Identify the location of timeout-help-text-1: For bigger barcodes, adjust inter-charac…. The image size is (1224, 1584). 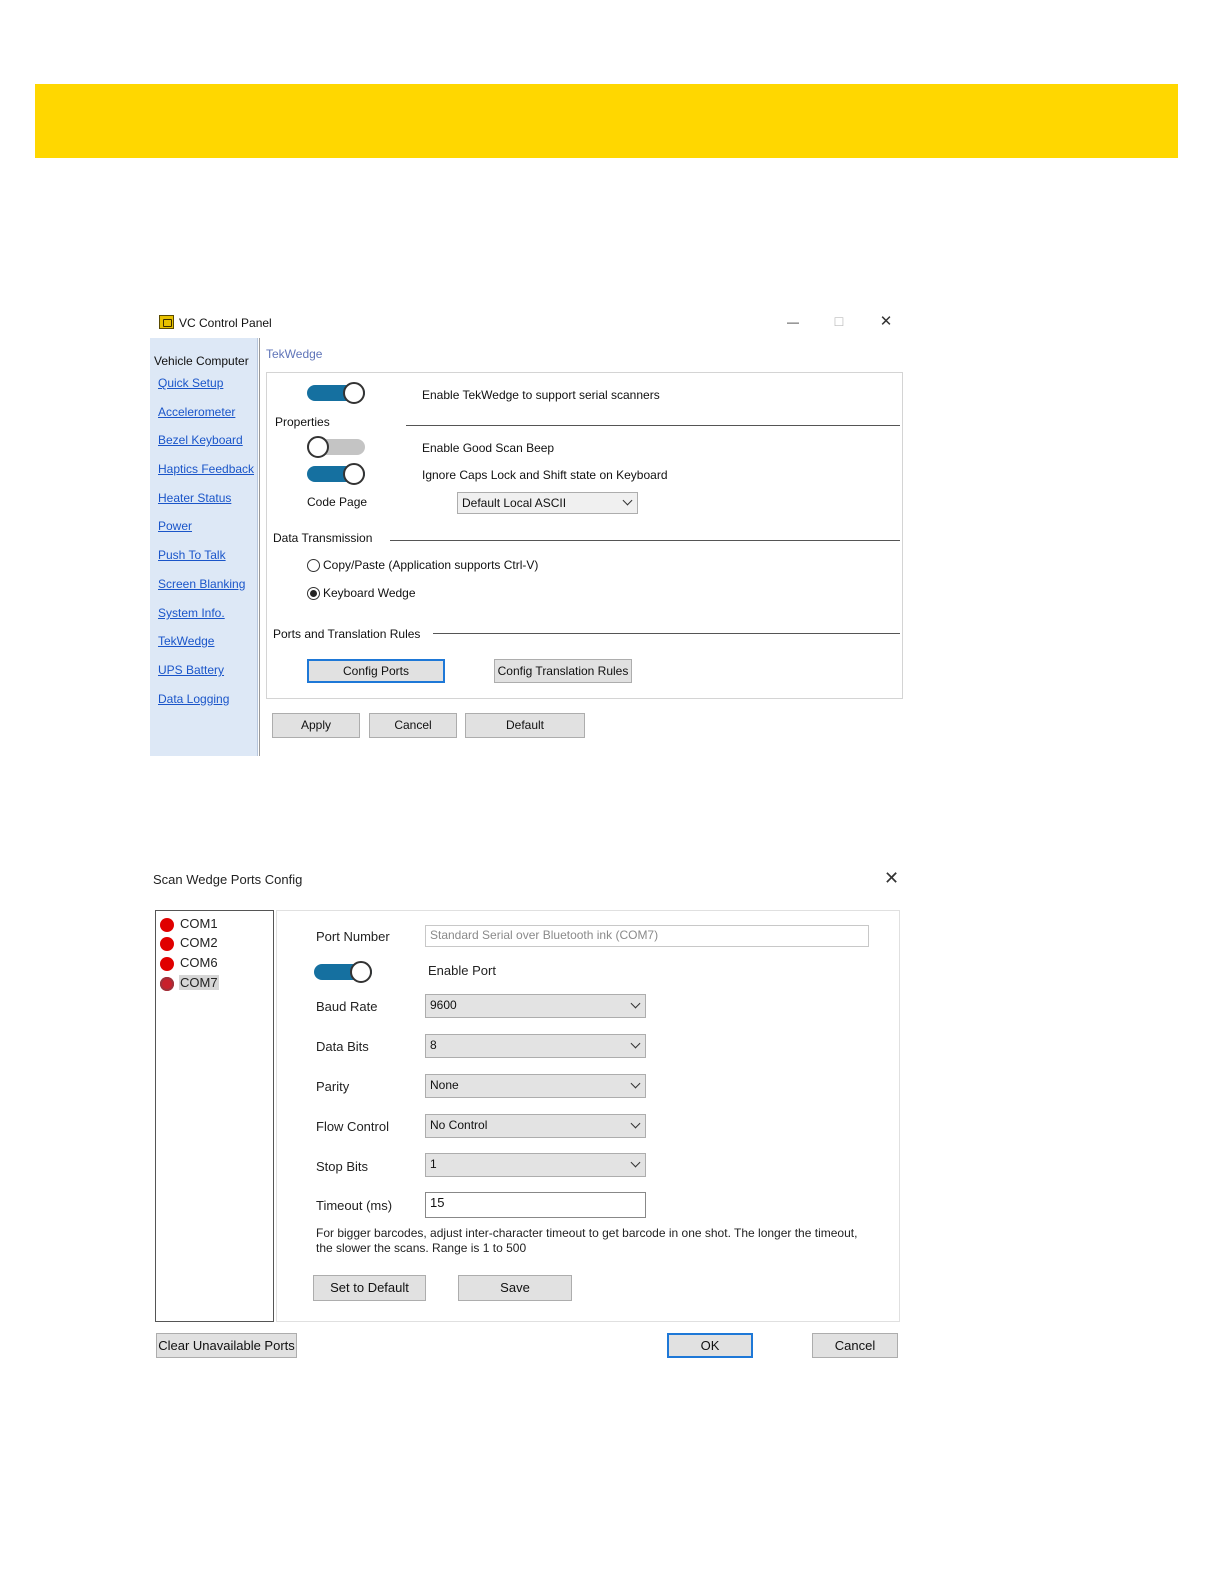
(587, 1233).